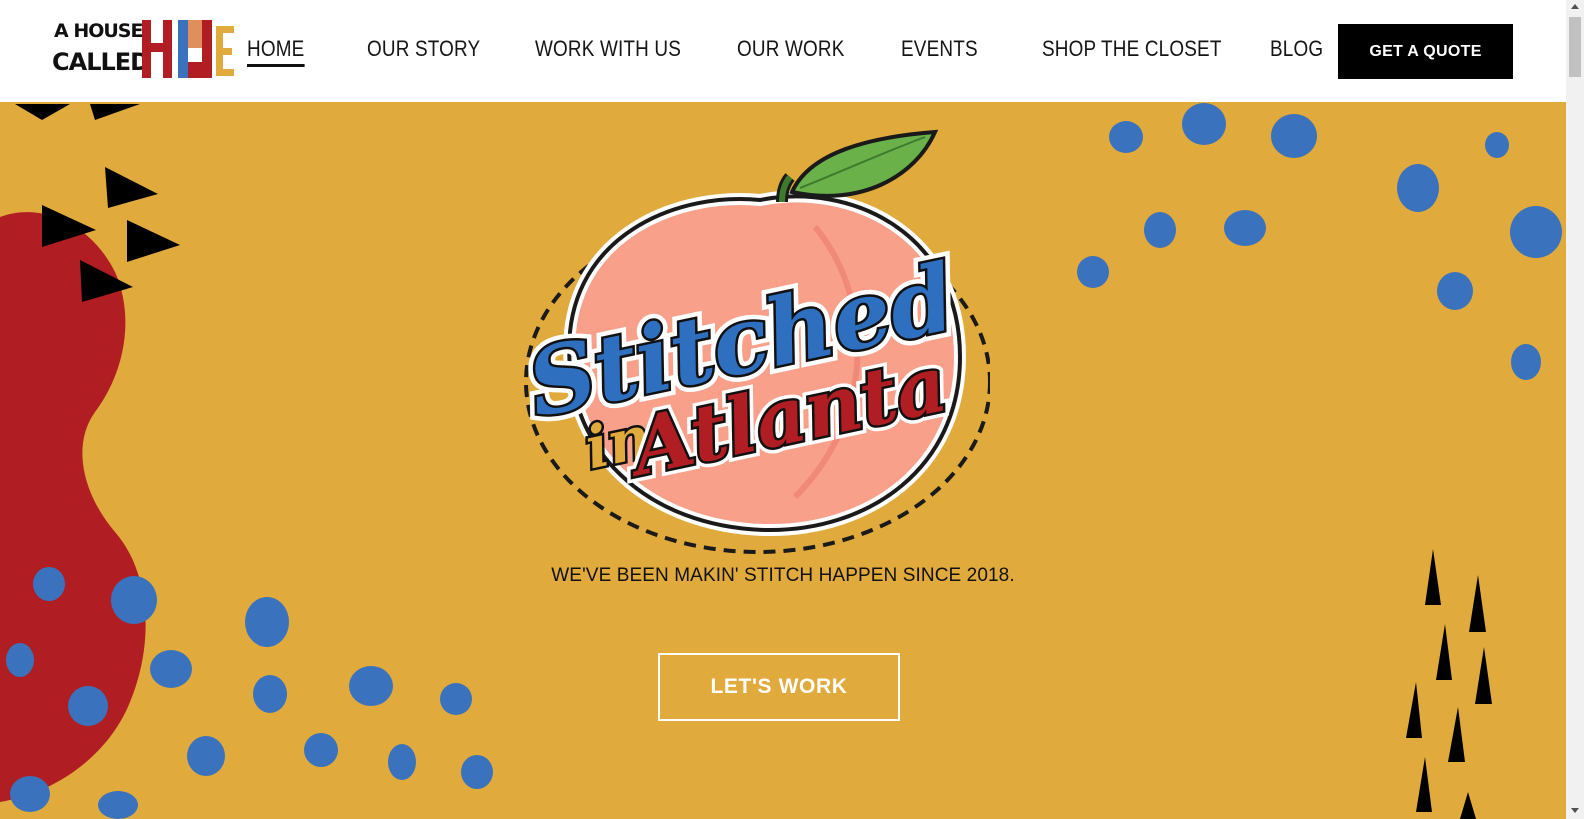  I want to click on black-spikes-bottom-right, so click(1449, 684).